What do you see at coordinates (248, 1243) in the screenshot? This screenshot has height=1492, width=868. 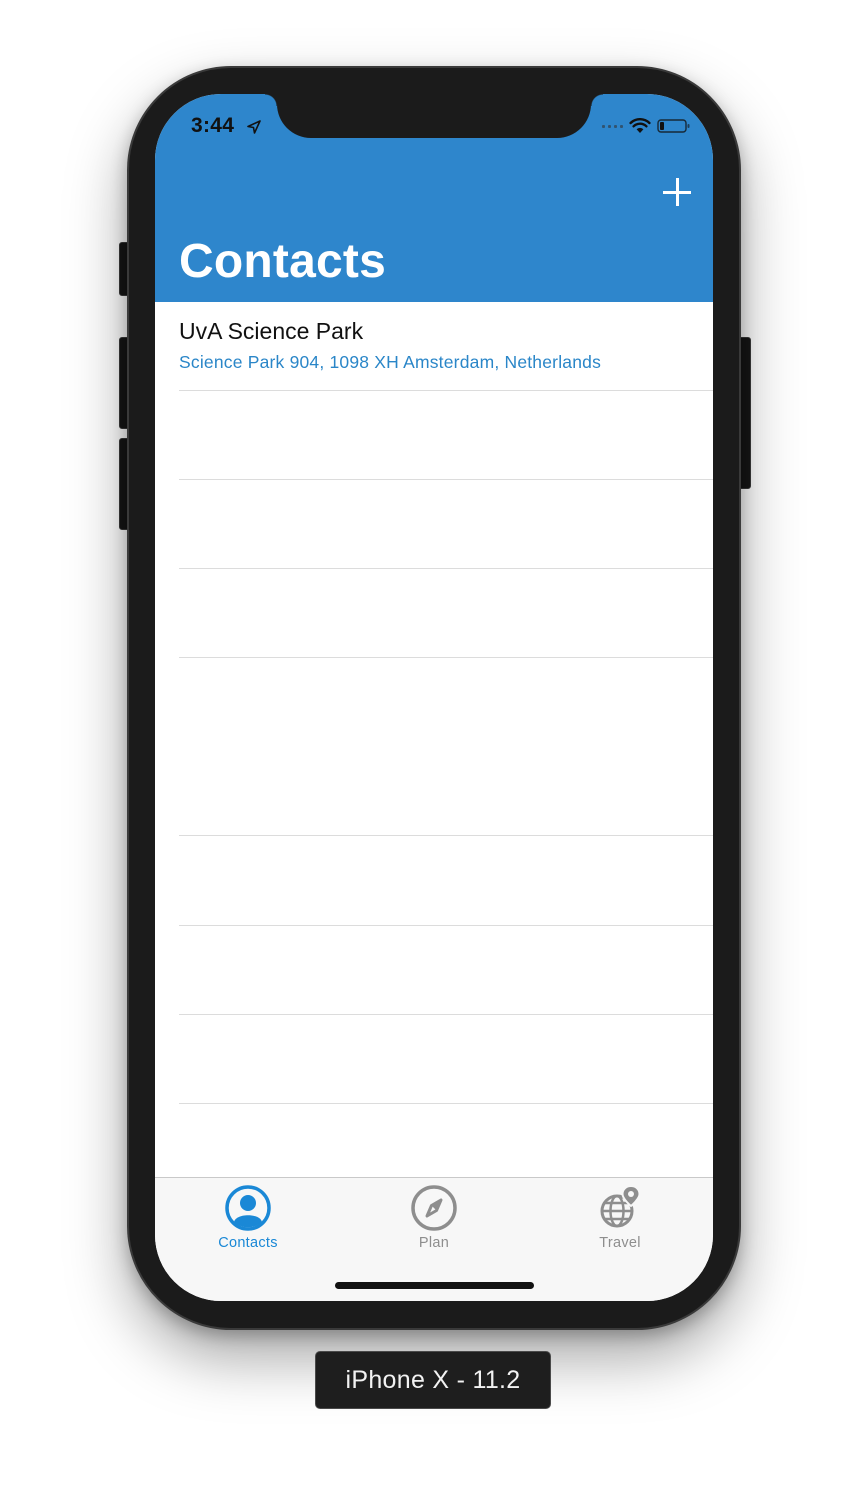 I see `tab-contacts-label: Contacts` at bounding box center [248, 1243].